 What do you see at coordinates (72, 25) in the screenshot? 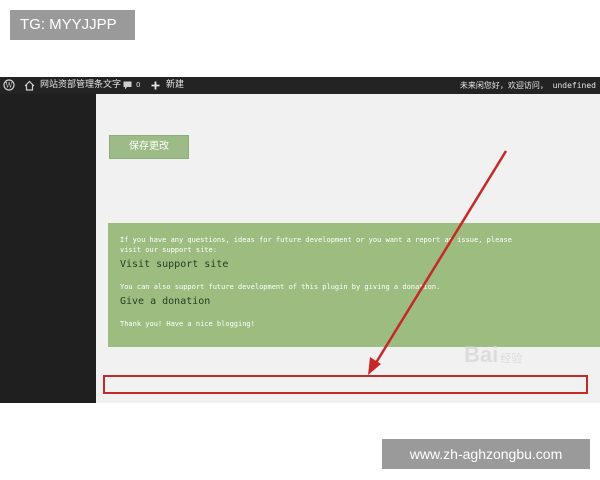
I see `tg-overlay-badge: TG: MYYJJPP` at bounding box center [72, 25].